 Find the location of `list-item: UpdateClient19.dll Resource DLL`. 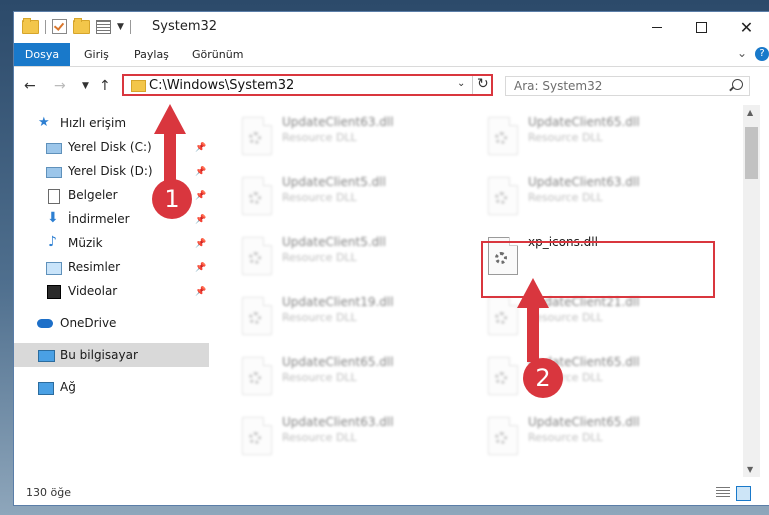

list-item: UpdateClient19.dll Resource DLL is located at coordinates (325, 312).